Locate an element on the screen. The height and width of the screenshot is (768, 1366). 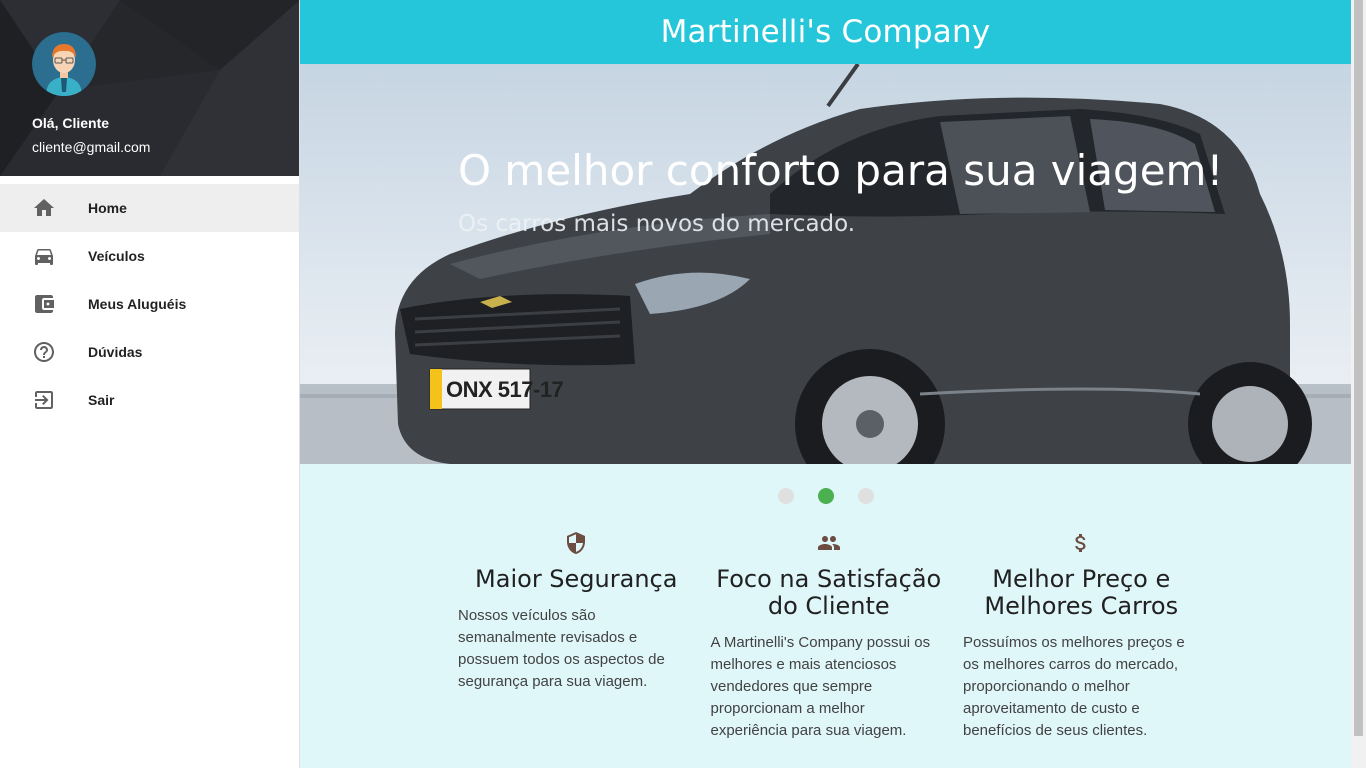
scrollbar-thumb is located at coordinates (1358, 368).